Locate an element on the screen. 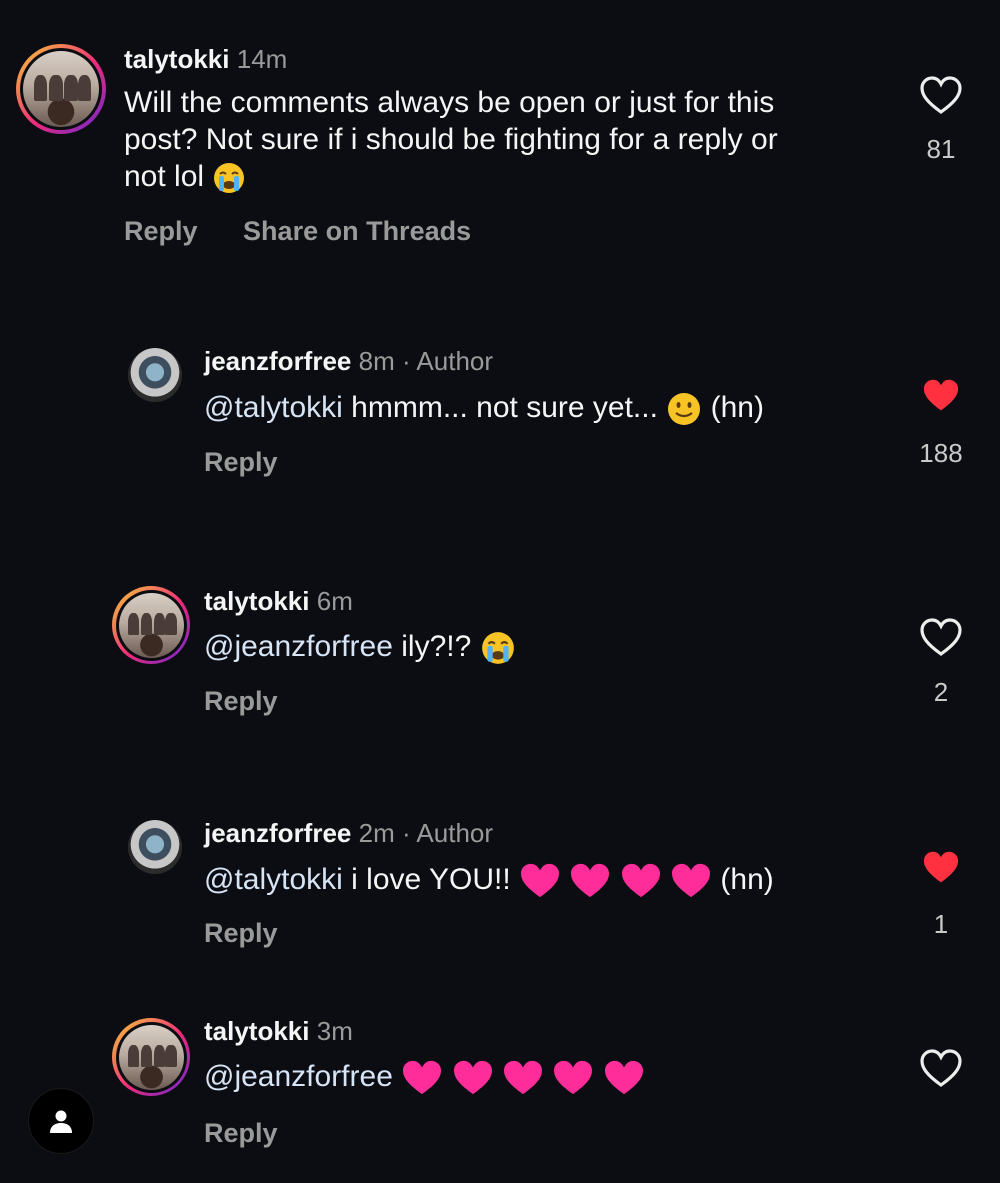 This screenshot has height=1183, width=1000. comment-body: i love YOU!! is located at coordinates (431, 879).